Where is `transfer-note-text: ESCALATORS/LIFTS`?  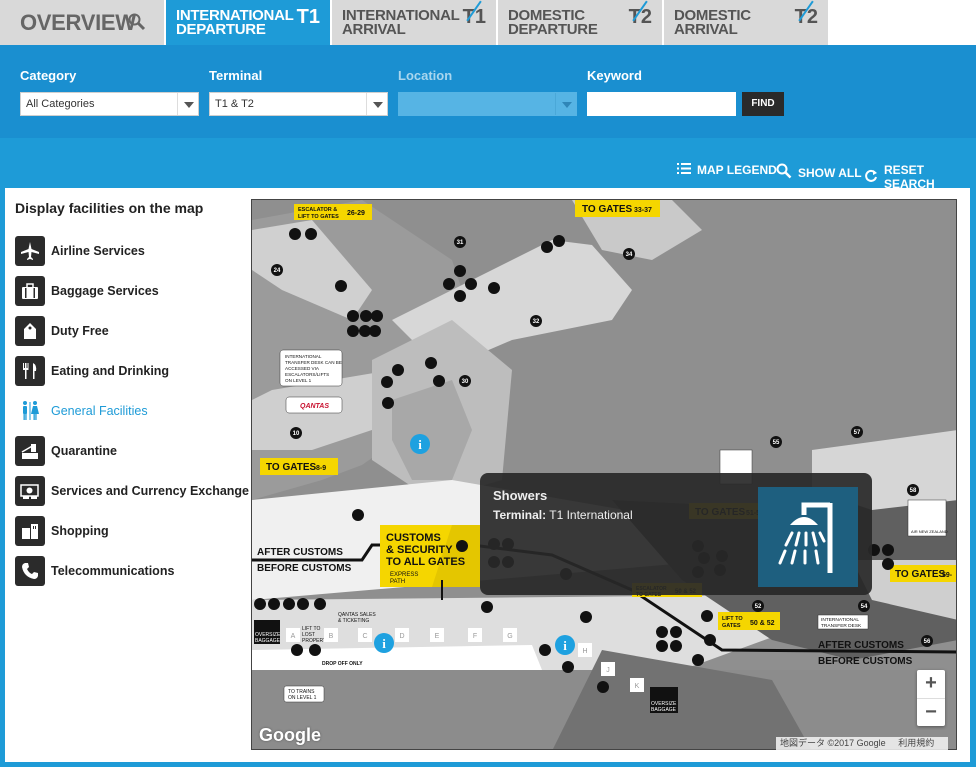
transfer-note-text: ESCALATORS/LIFTS is located at coordinates (307, 374).